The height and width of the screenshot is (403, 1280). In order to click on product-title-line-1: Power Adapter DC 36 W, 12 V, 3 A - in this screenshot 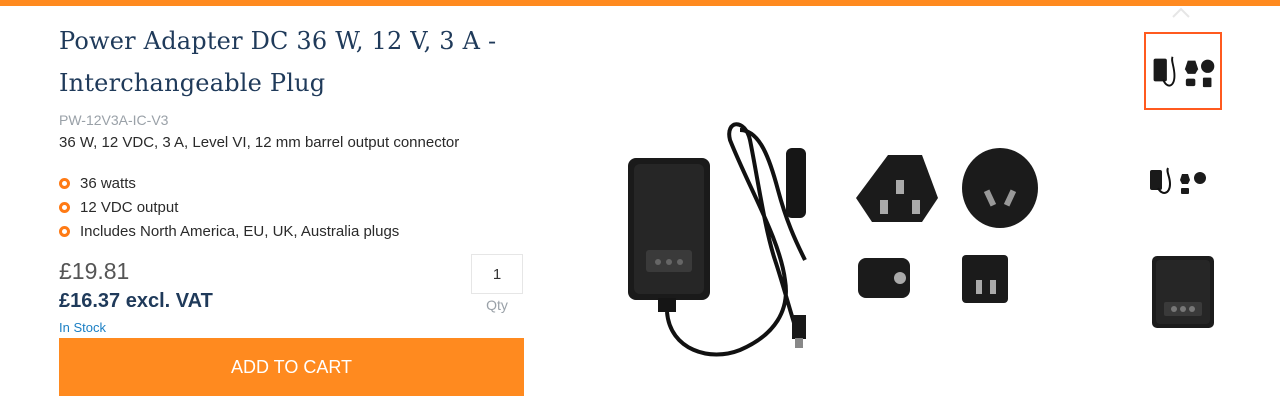, I will do `click(278, 41)`.